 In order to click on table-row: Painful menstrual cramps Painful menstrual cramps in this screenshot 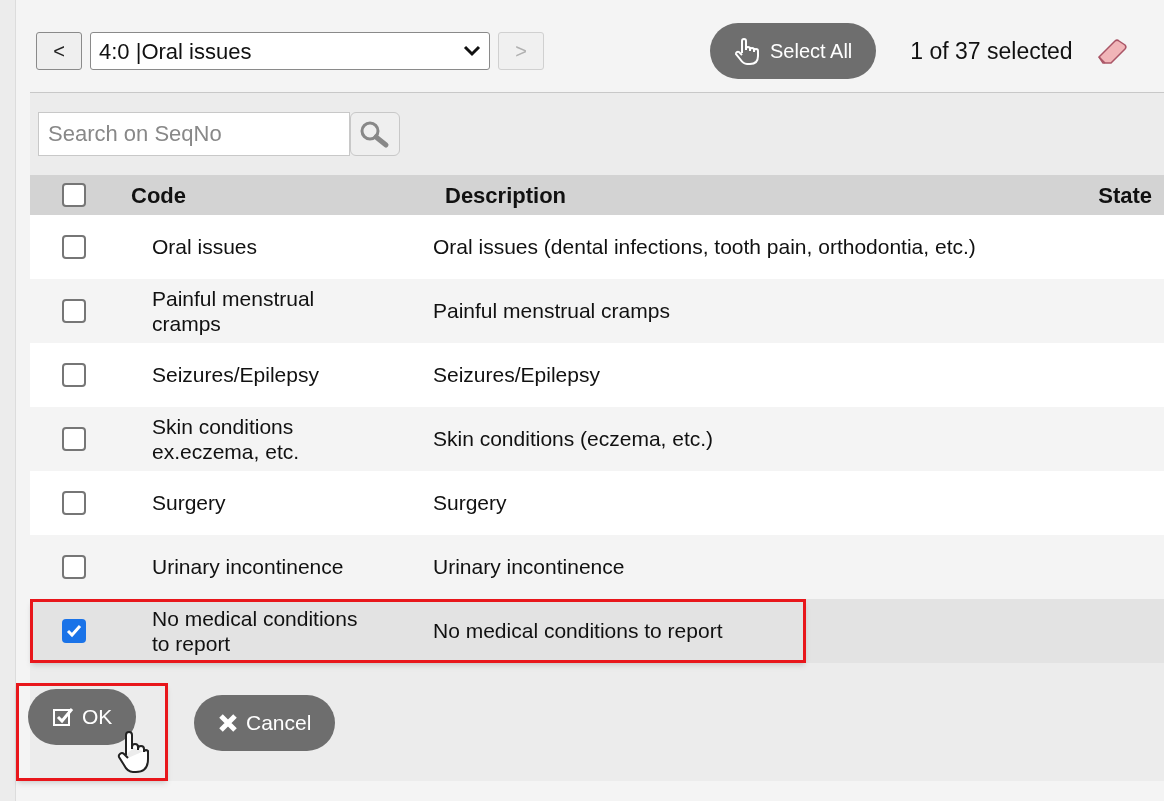, I will do `click(597, 311)`.